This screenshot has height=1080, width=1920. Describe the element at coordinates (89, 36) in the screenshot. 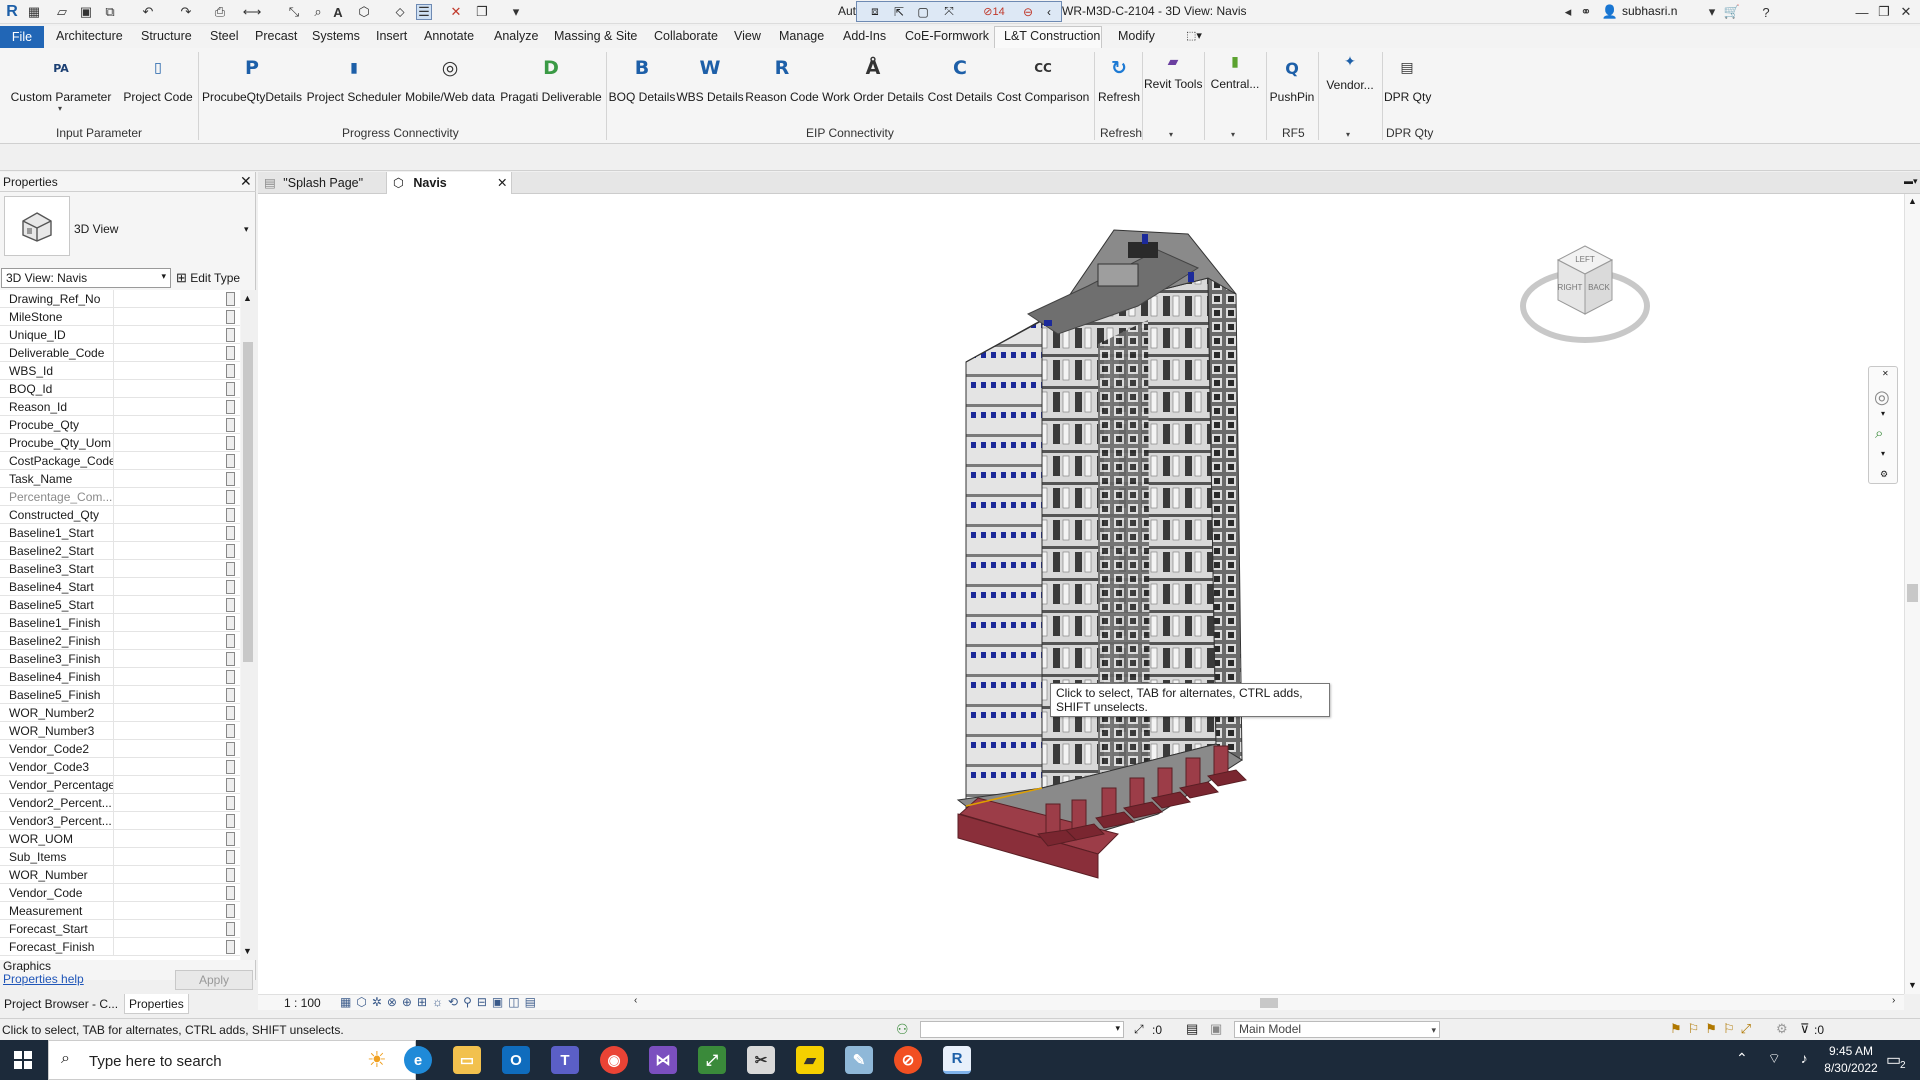

I see `tab-architecture: Architecture` at that location.